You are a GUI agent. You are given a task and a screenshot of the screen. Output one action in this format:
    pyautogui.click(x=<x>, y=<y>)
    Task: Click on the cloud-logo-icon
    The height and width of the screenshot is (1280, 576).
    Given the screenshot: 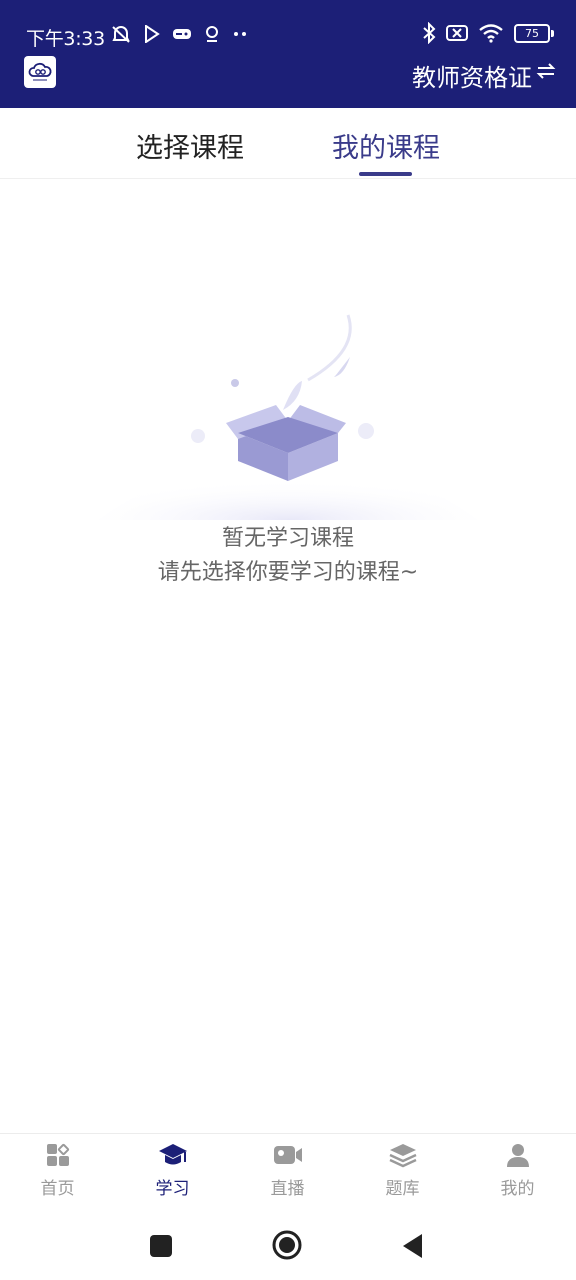 What is the action you would take?
    pyautogui.click(x=40, y=71)
    